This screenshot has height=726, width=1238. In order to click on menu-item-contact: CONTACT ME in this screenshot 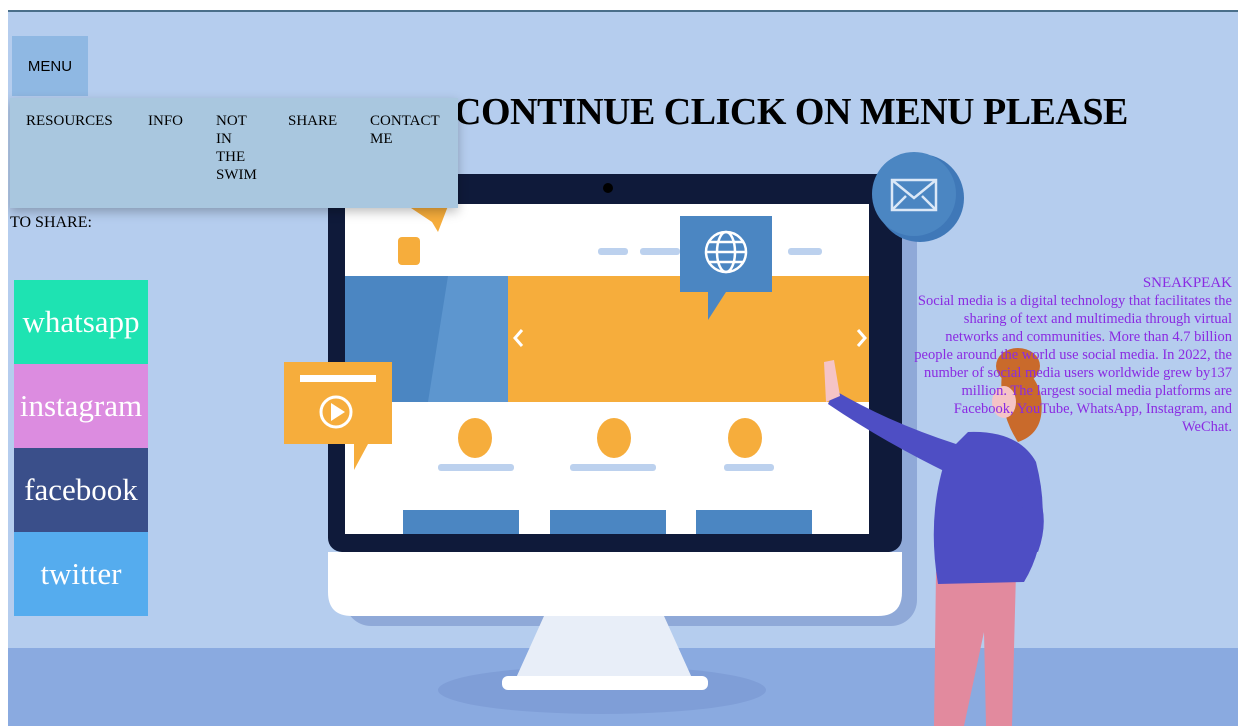, I will do `click(405, 130)`.